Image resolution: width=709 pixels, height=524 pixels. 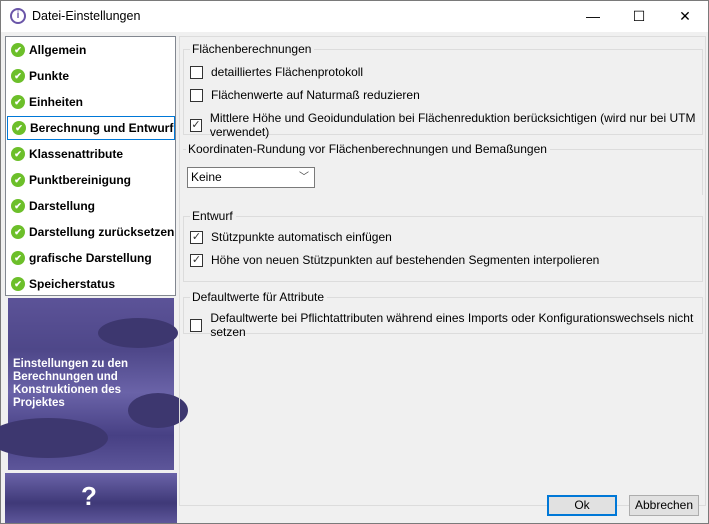 I want to click on nav-item-label: Punktbereinigung, so click(x=80, y=180).